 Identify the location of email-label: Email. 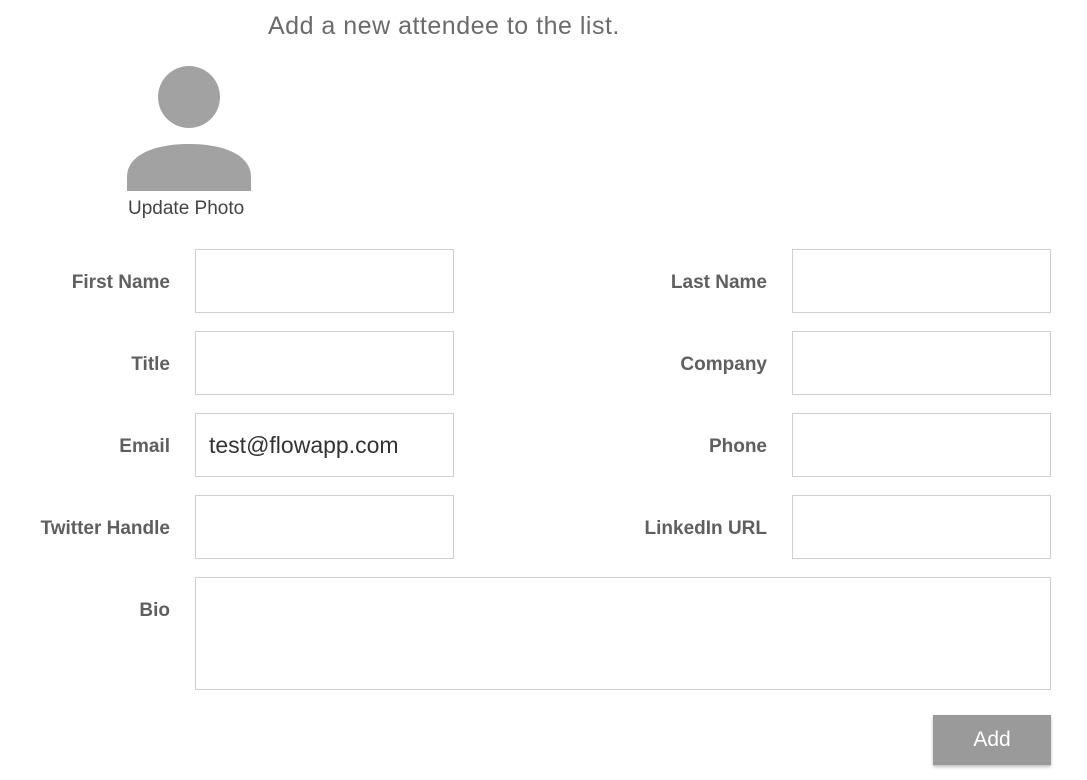
(144, 446).